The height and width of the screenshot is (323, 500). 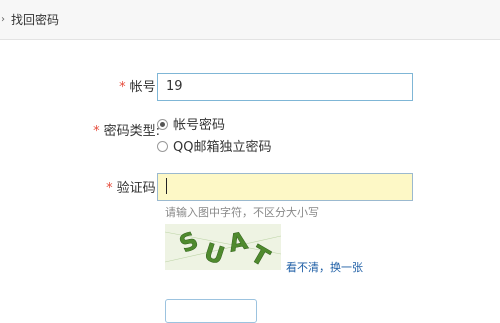 What do you see at coordinates (35, 20) in the screenshot?
I see `page-title: 找回密码` at bounding box center [35, 20].